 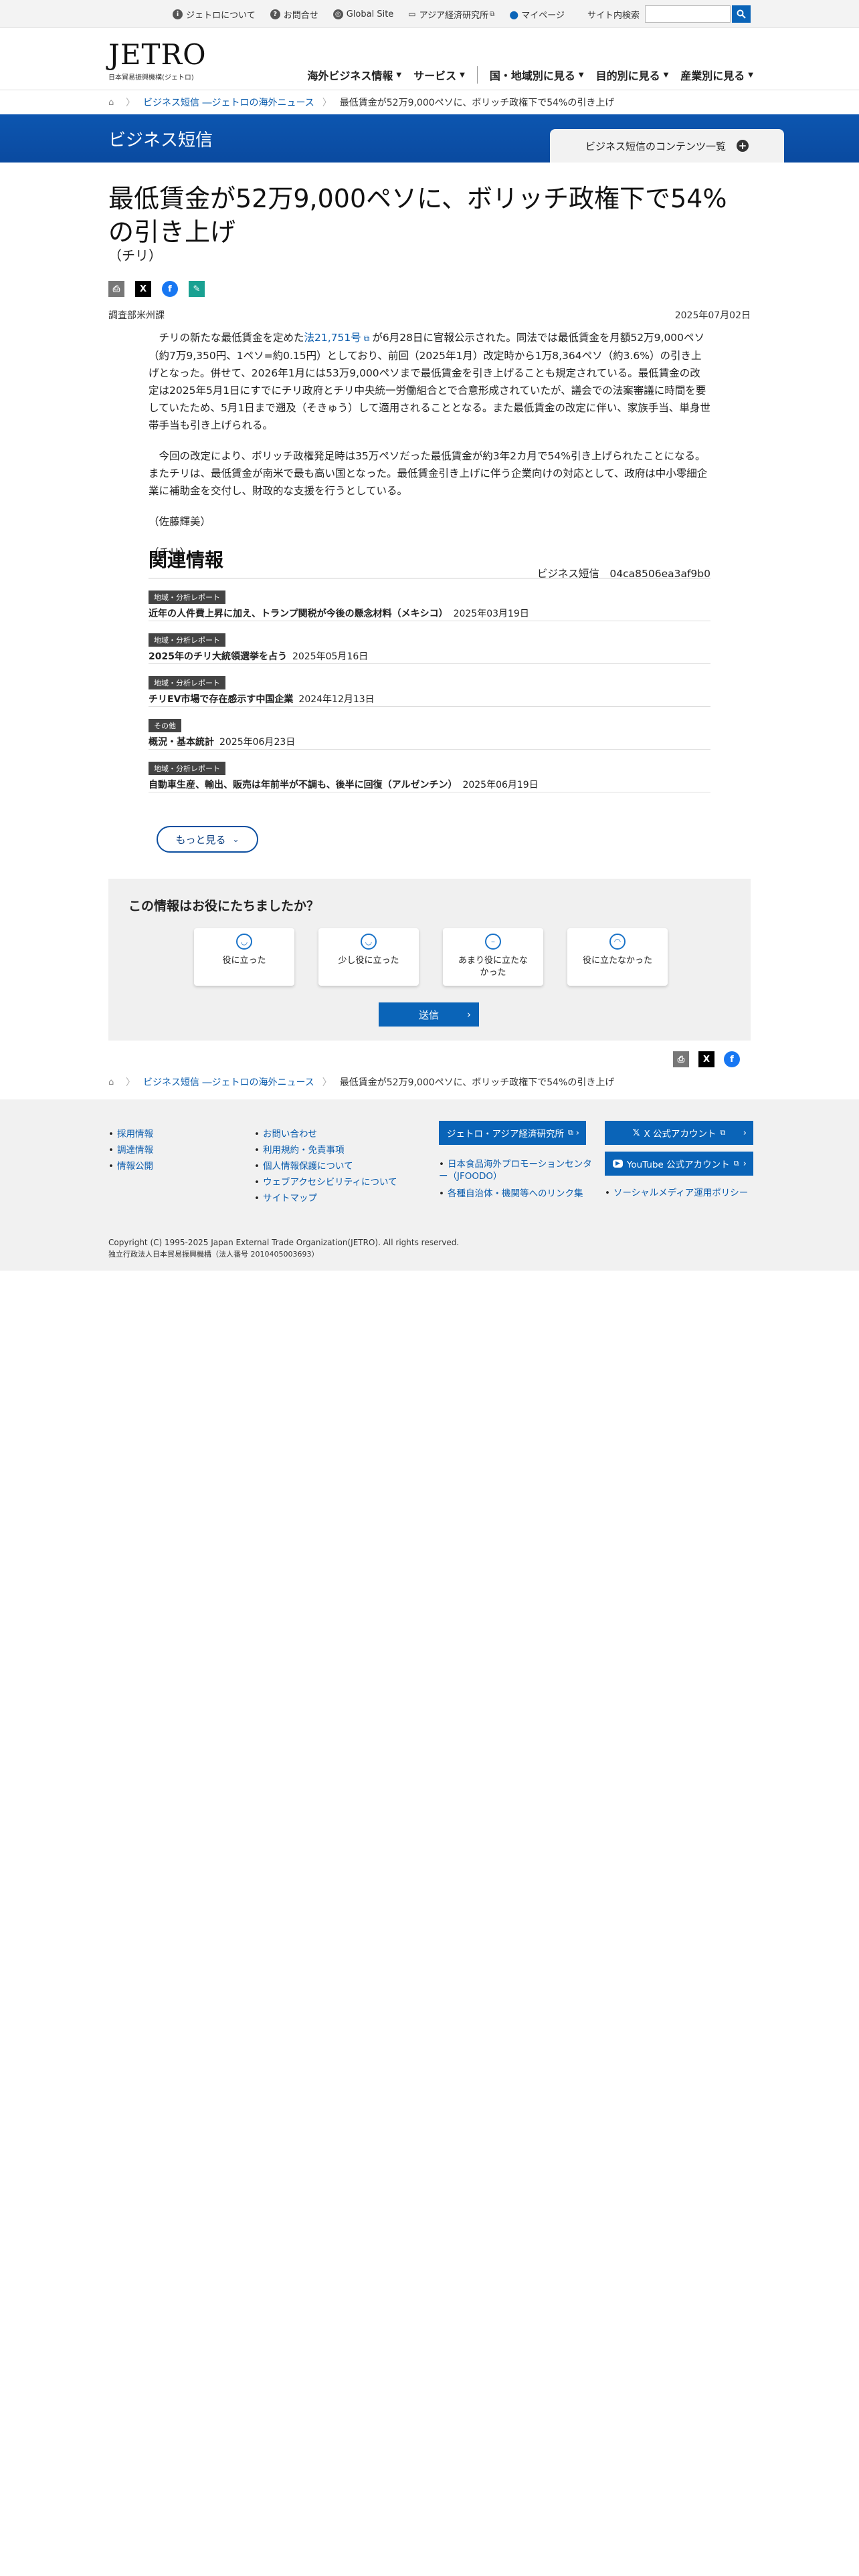 I want to click on gnav-by-purpose: 目的別に見る ▼, so click(x=633, y=75).